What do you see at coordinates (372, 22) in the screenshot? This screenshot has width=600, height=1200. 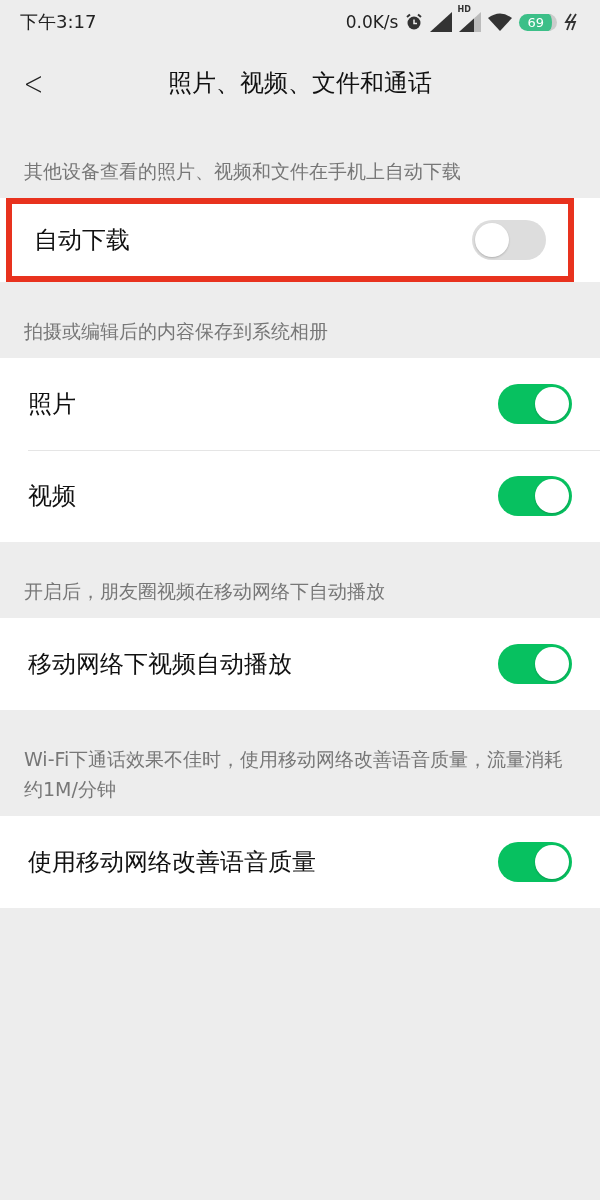 I see `network-speed: 0.0K/s` at bounding box center [372, 22].